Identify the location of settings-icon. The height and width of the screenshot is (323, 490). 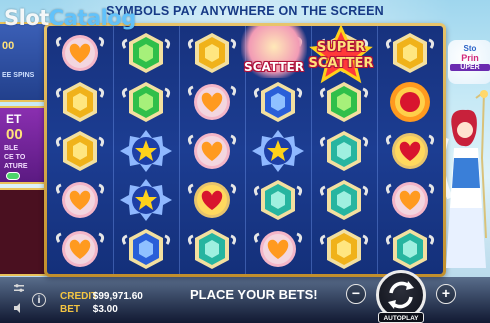
(19, 288).